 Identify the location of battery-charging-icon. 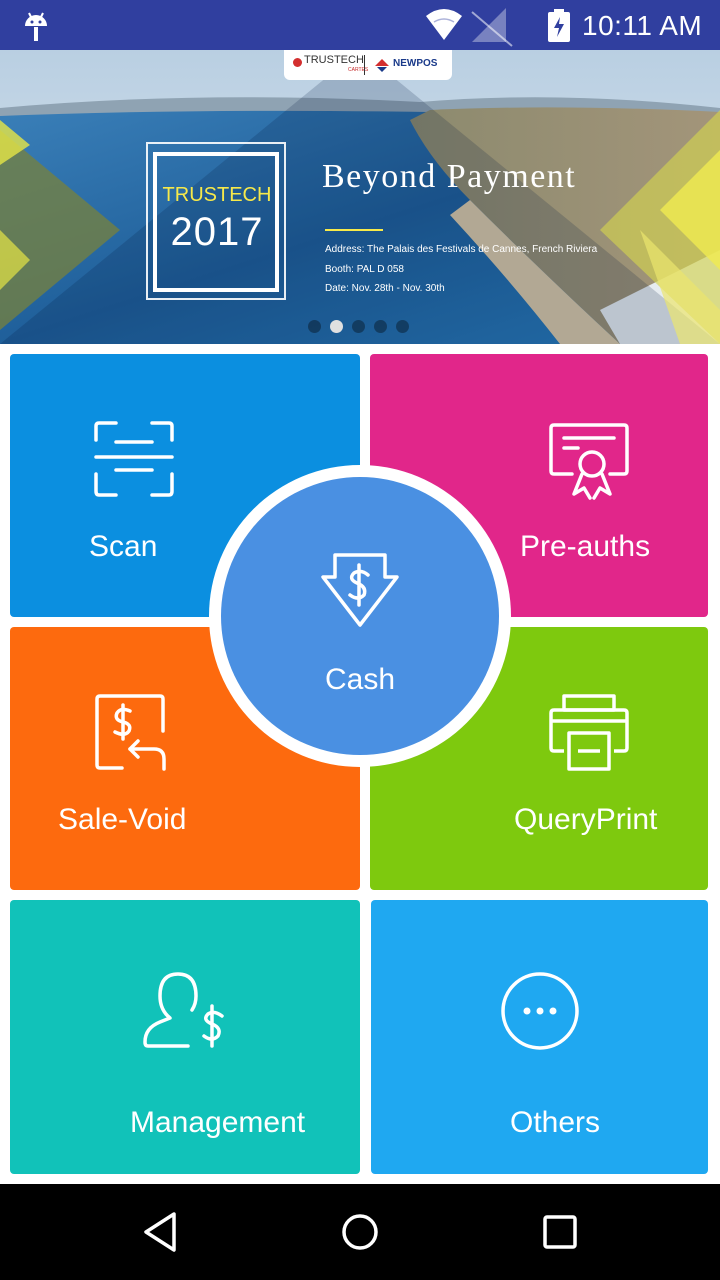
(559, 25).